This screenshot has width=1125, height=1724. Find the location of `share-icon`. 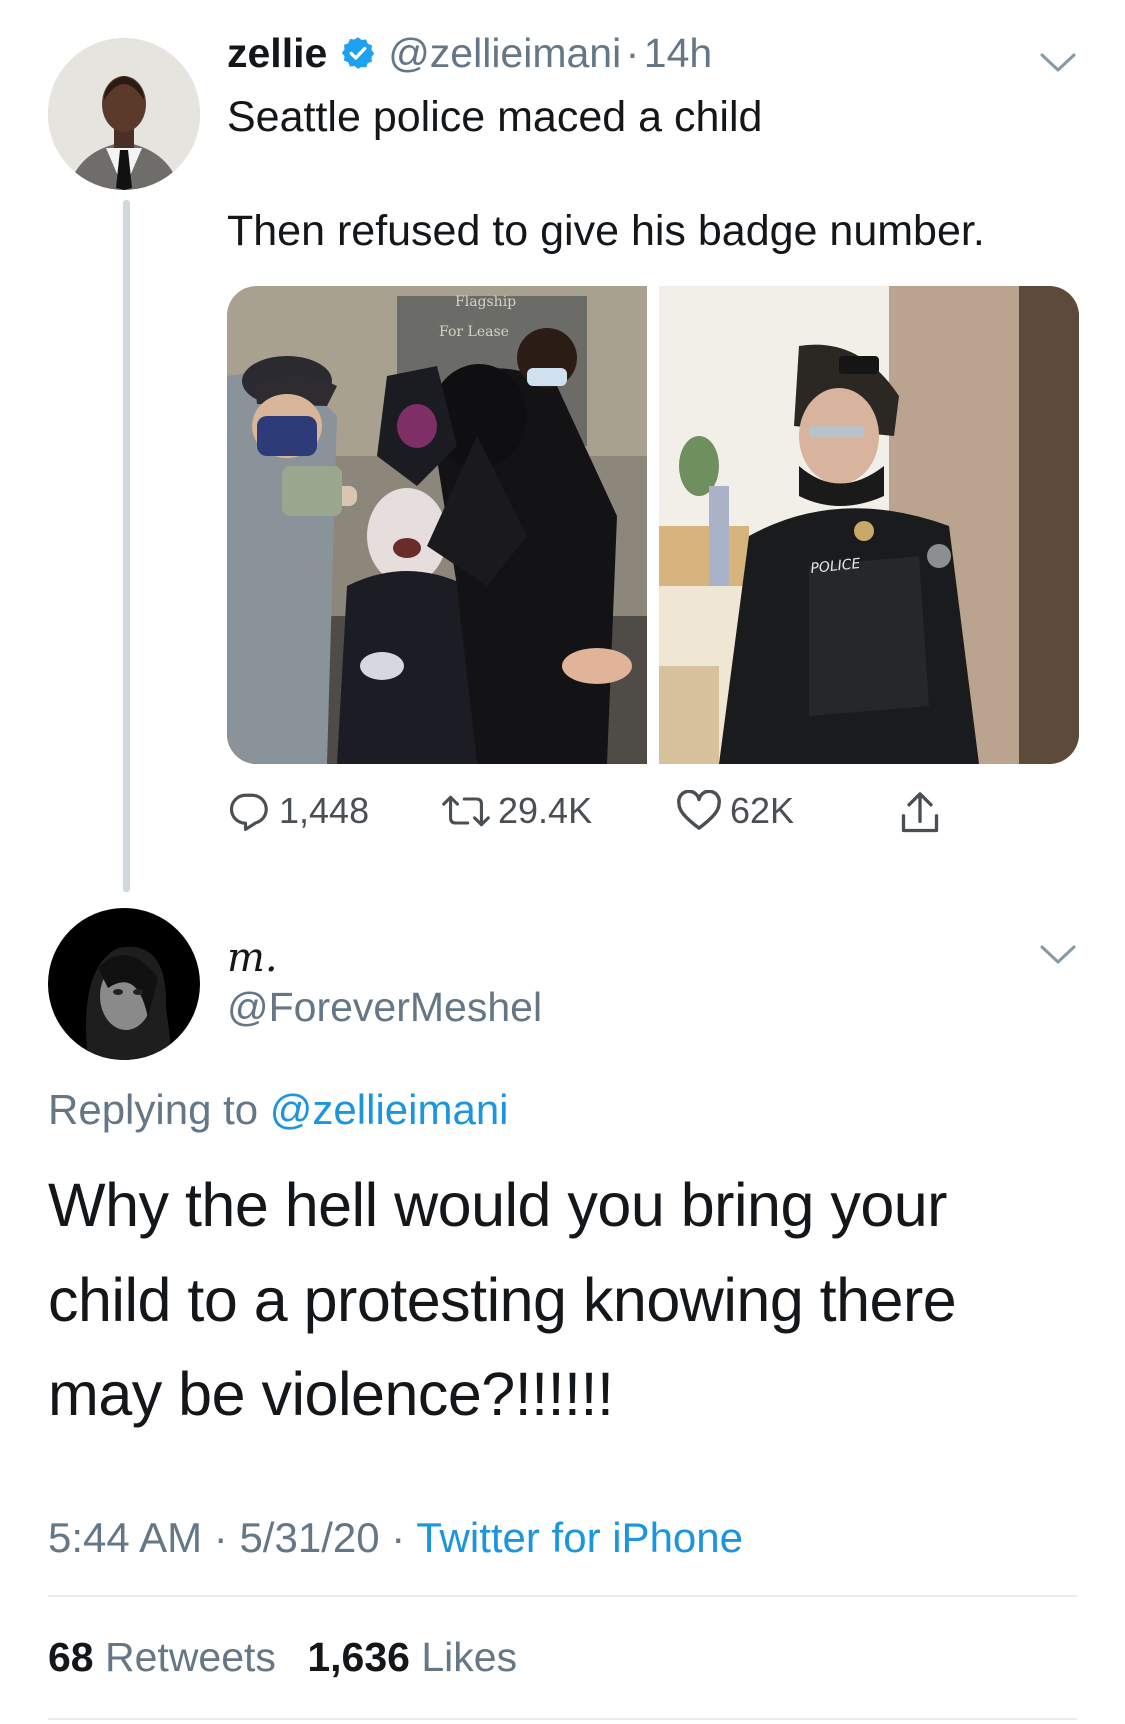

share-icon is located at coordinates (920, 812).